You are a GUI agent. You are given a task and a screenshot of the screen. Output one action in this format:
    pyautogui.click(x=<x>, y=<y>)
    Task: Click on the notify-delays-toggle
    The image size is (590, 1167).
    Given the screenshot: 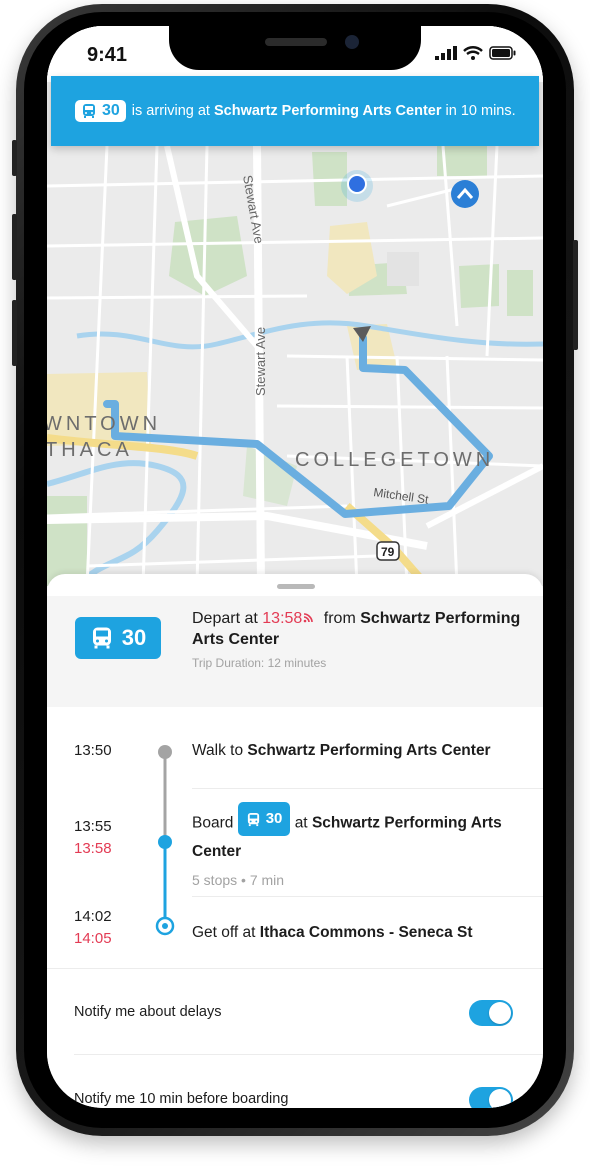 What is the action you would take?
    pyautogui.click(x=491, y=1013)
    